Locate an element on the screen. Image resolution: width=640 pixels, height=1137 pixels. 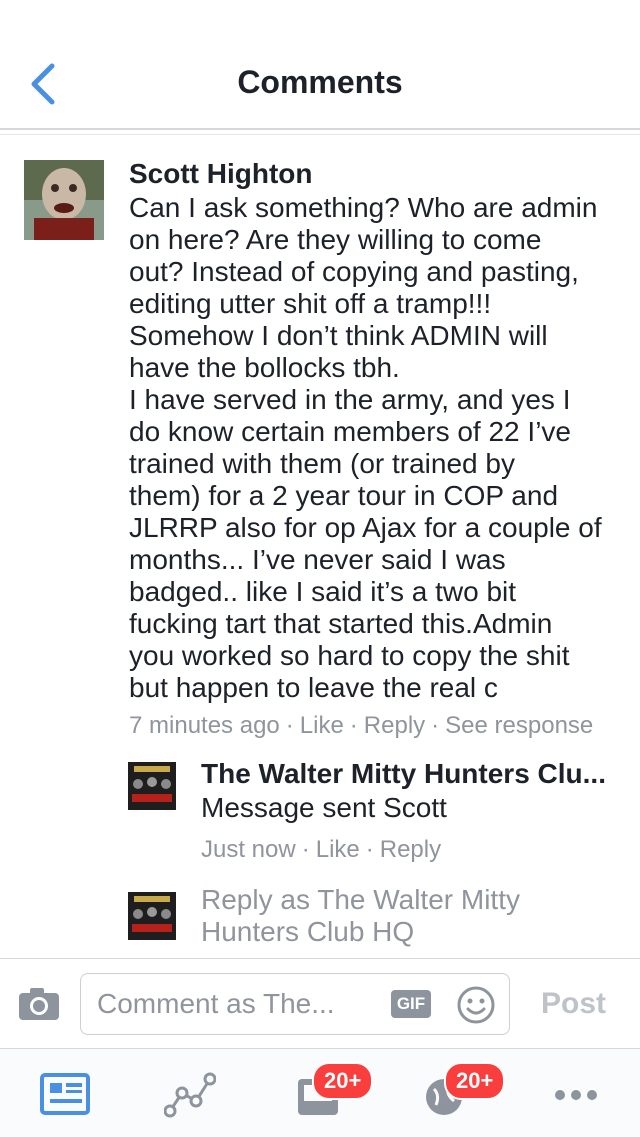
reply-time: Just now is located at coordinates (248, 849).